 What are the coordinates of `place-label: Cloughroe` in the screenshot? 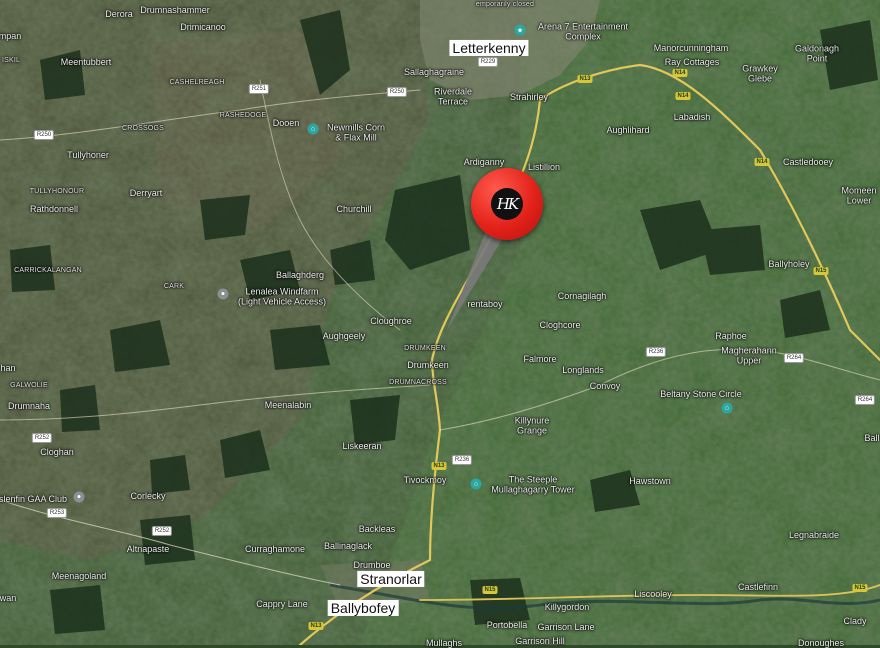 It's located at (391, 321).